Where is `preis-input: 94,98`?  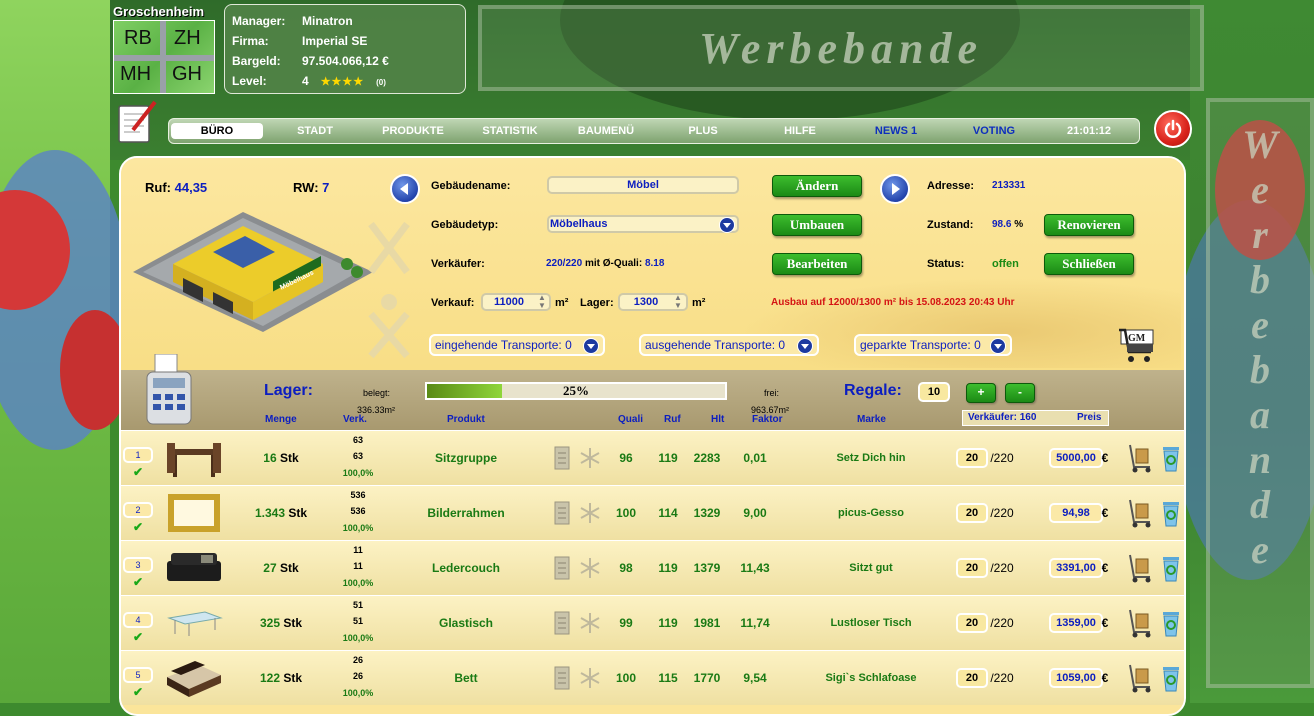 preis-input: 94,98 is located at coordinates (1076, 513).